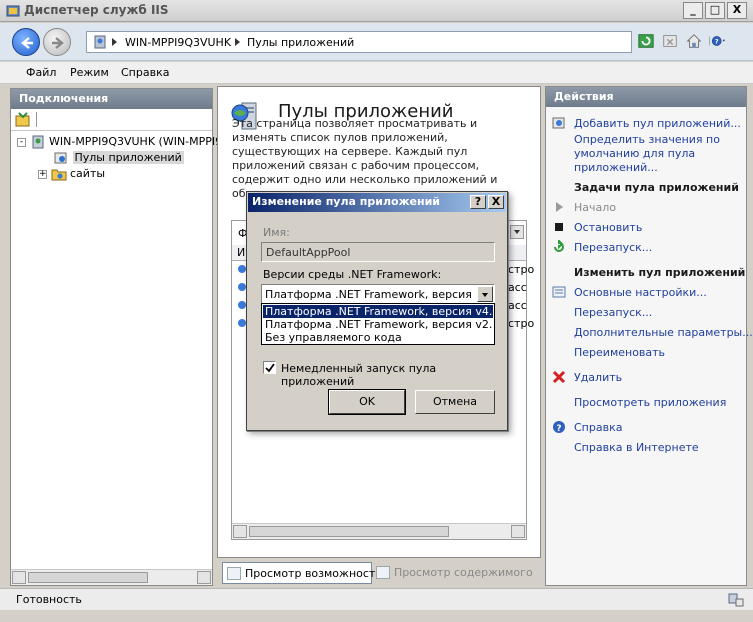  I want to click on checkmark-icon, so click(270, 368).